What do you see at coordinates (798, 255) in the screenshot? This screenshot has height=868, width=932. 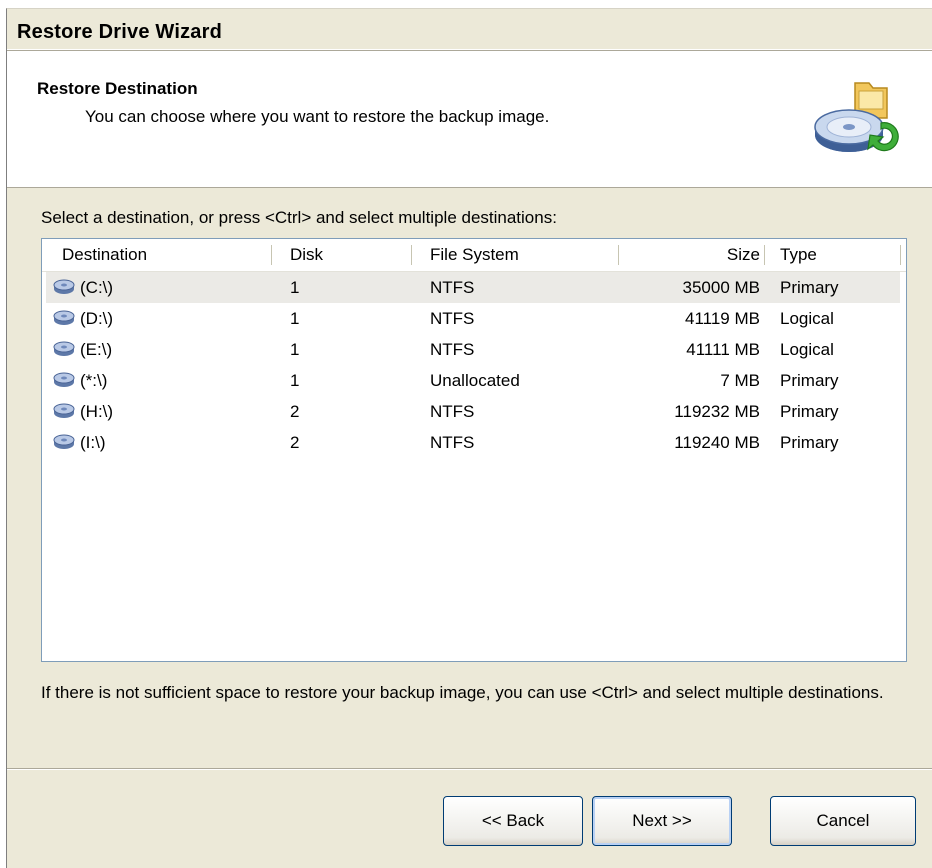 I see `column-type: Type` at bounding box center [798, 255].